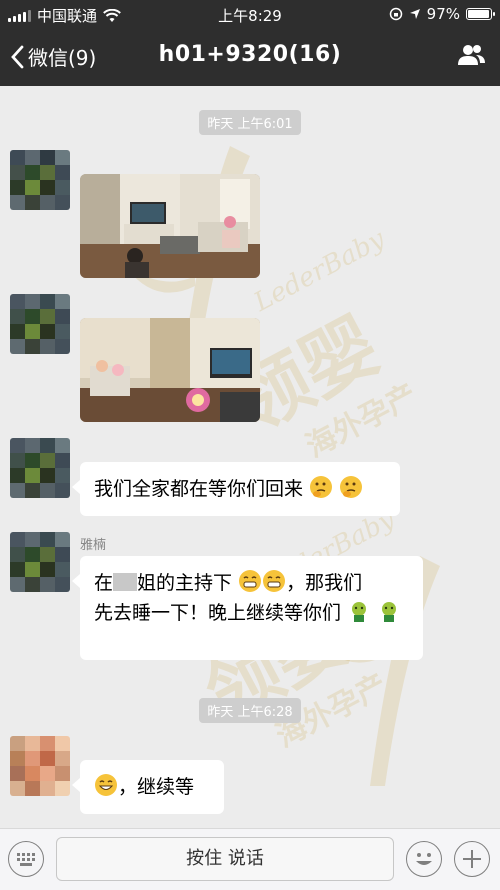 The image size is (500, 890). I want to click on more-button, so click(472, 859).